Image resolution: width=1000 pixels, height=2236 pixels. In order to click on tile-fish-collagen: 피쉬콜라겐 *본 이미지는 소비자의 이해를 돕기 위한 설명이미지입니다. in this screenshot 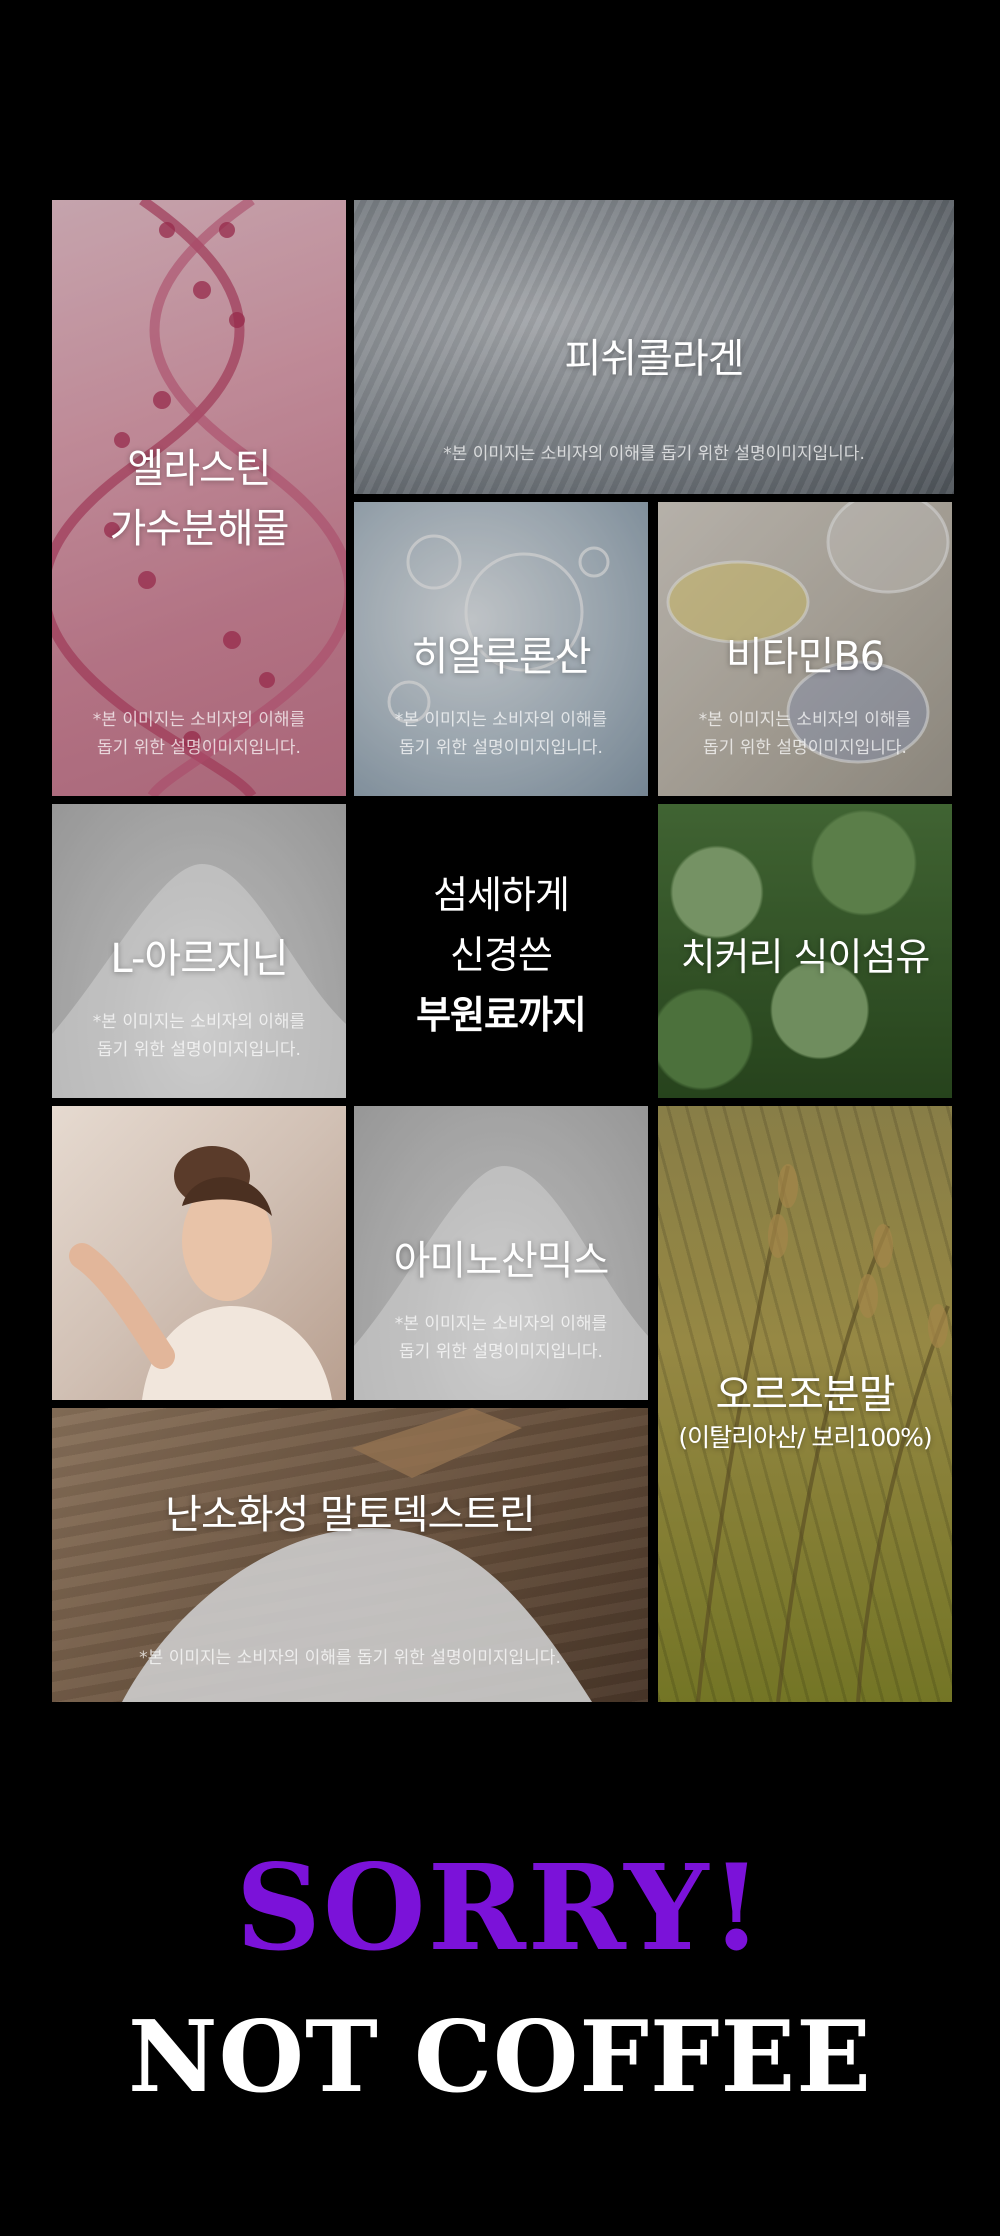, I will do `click(654, 347)`.